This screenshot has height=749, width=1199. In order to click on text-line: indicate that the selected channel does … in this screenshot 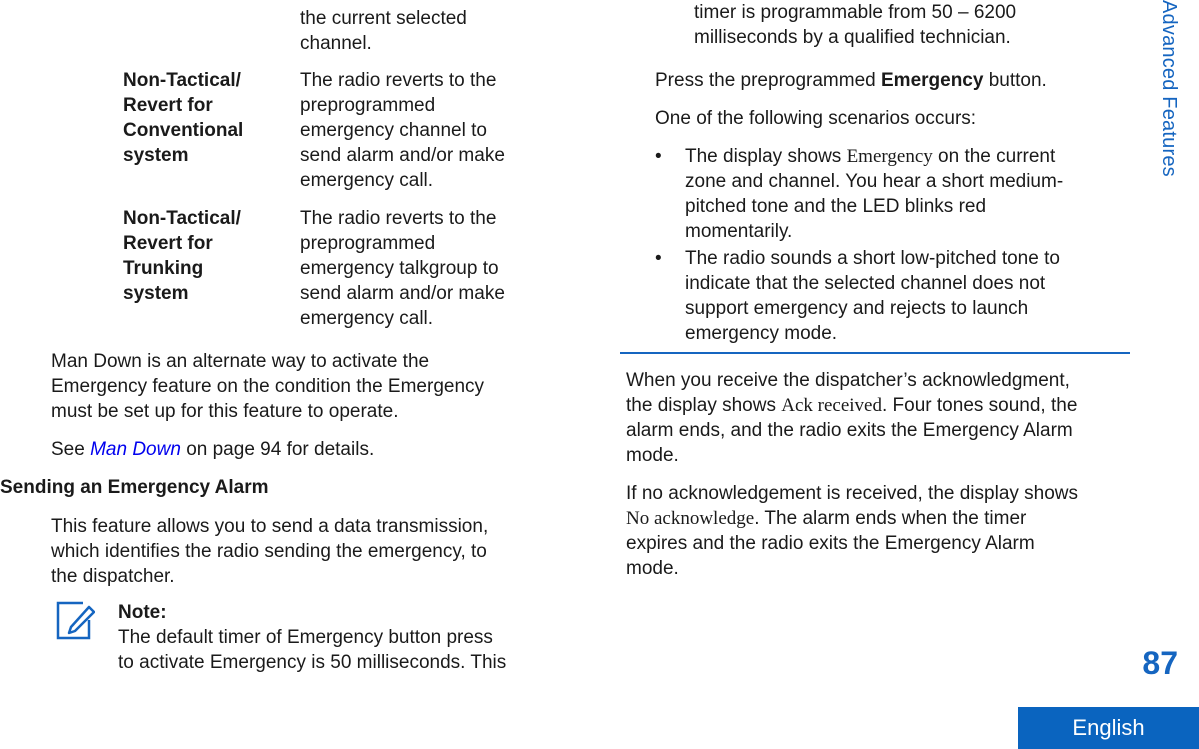, I will do `click(865, 283)`.